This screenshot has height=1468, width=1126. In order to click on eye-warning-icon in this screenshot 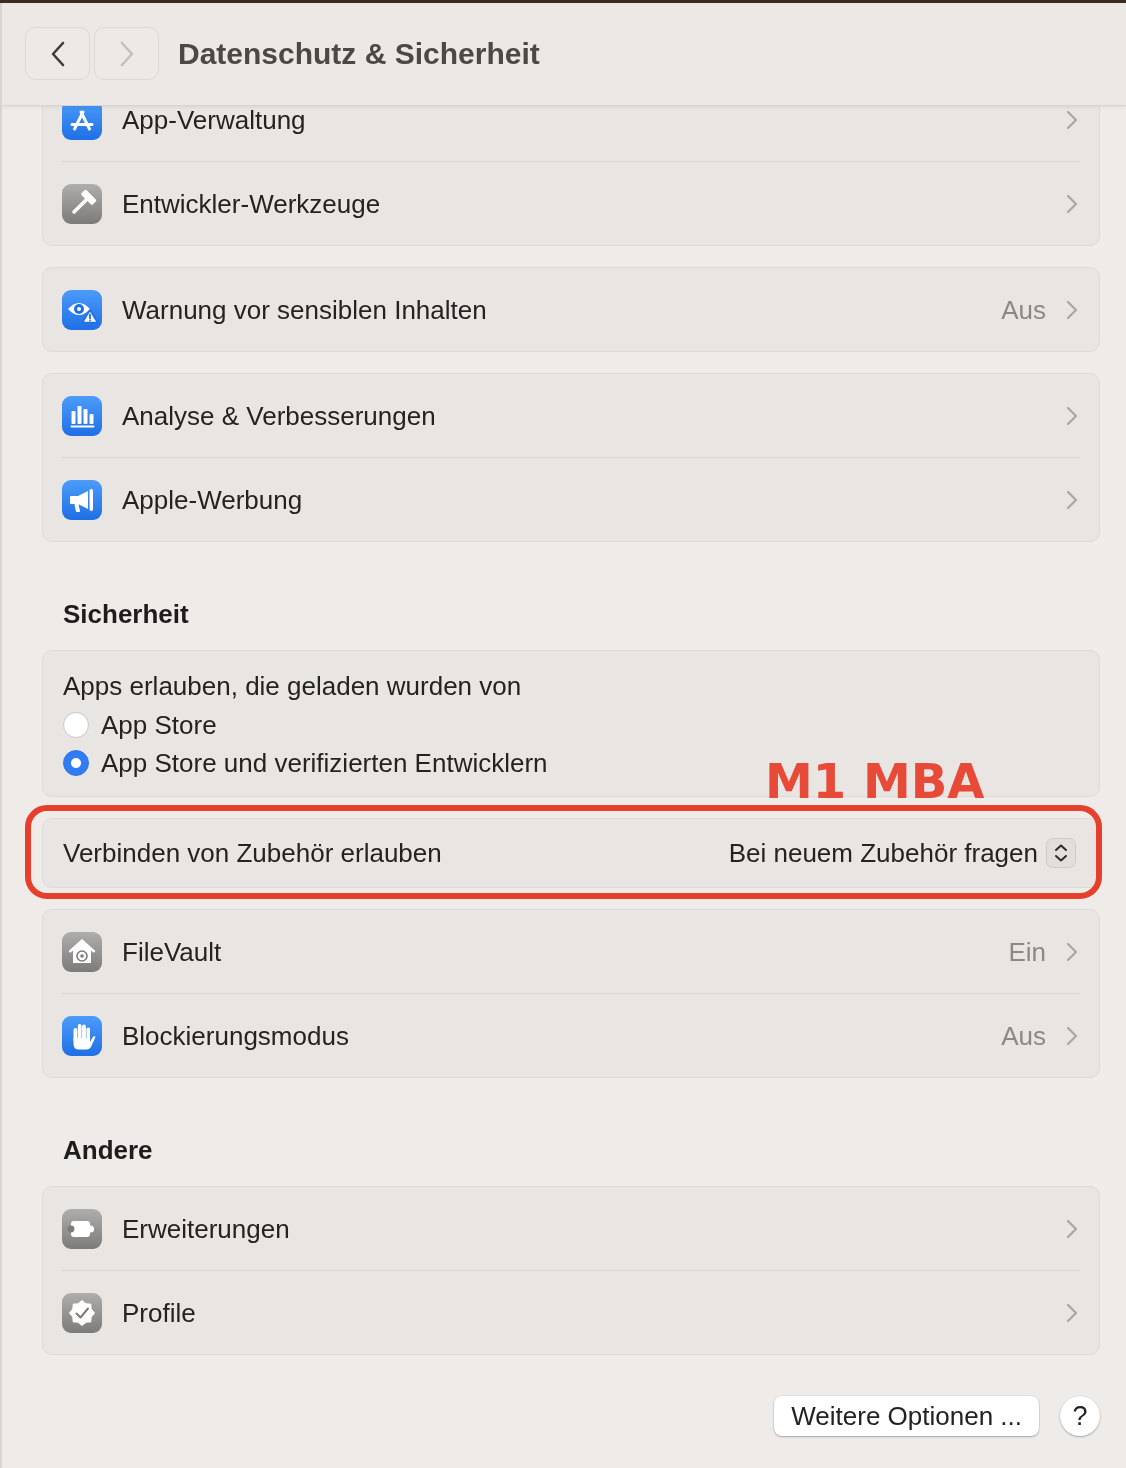, I will do `click(82, 309)`.